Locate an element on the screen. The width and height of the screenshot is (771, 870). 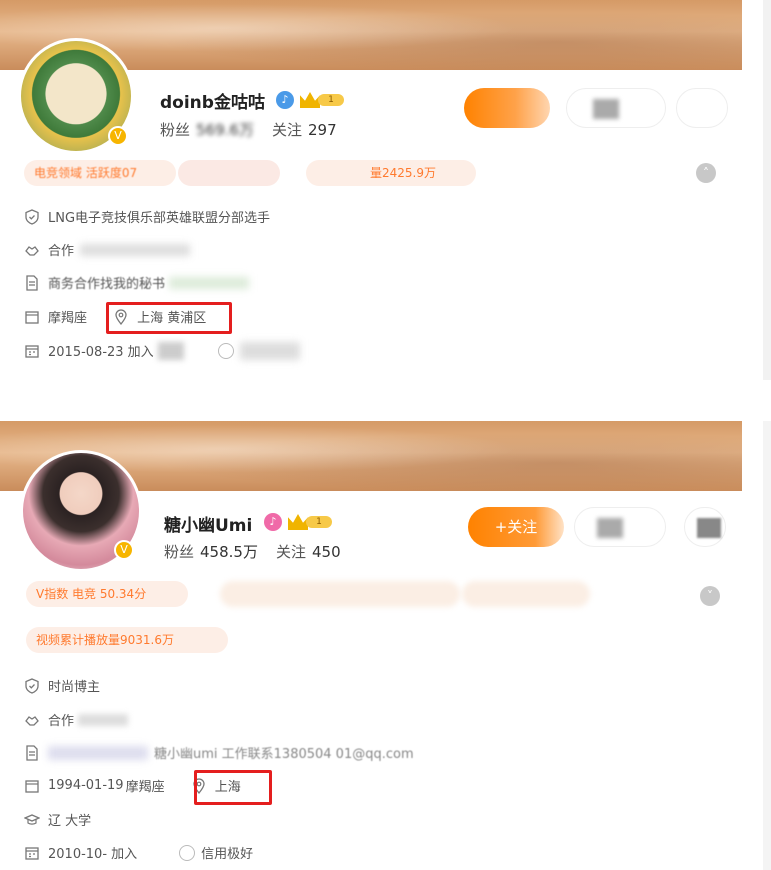
profile-name: 糖小幽Umi is located at coordinates (208, 526).